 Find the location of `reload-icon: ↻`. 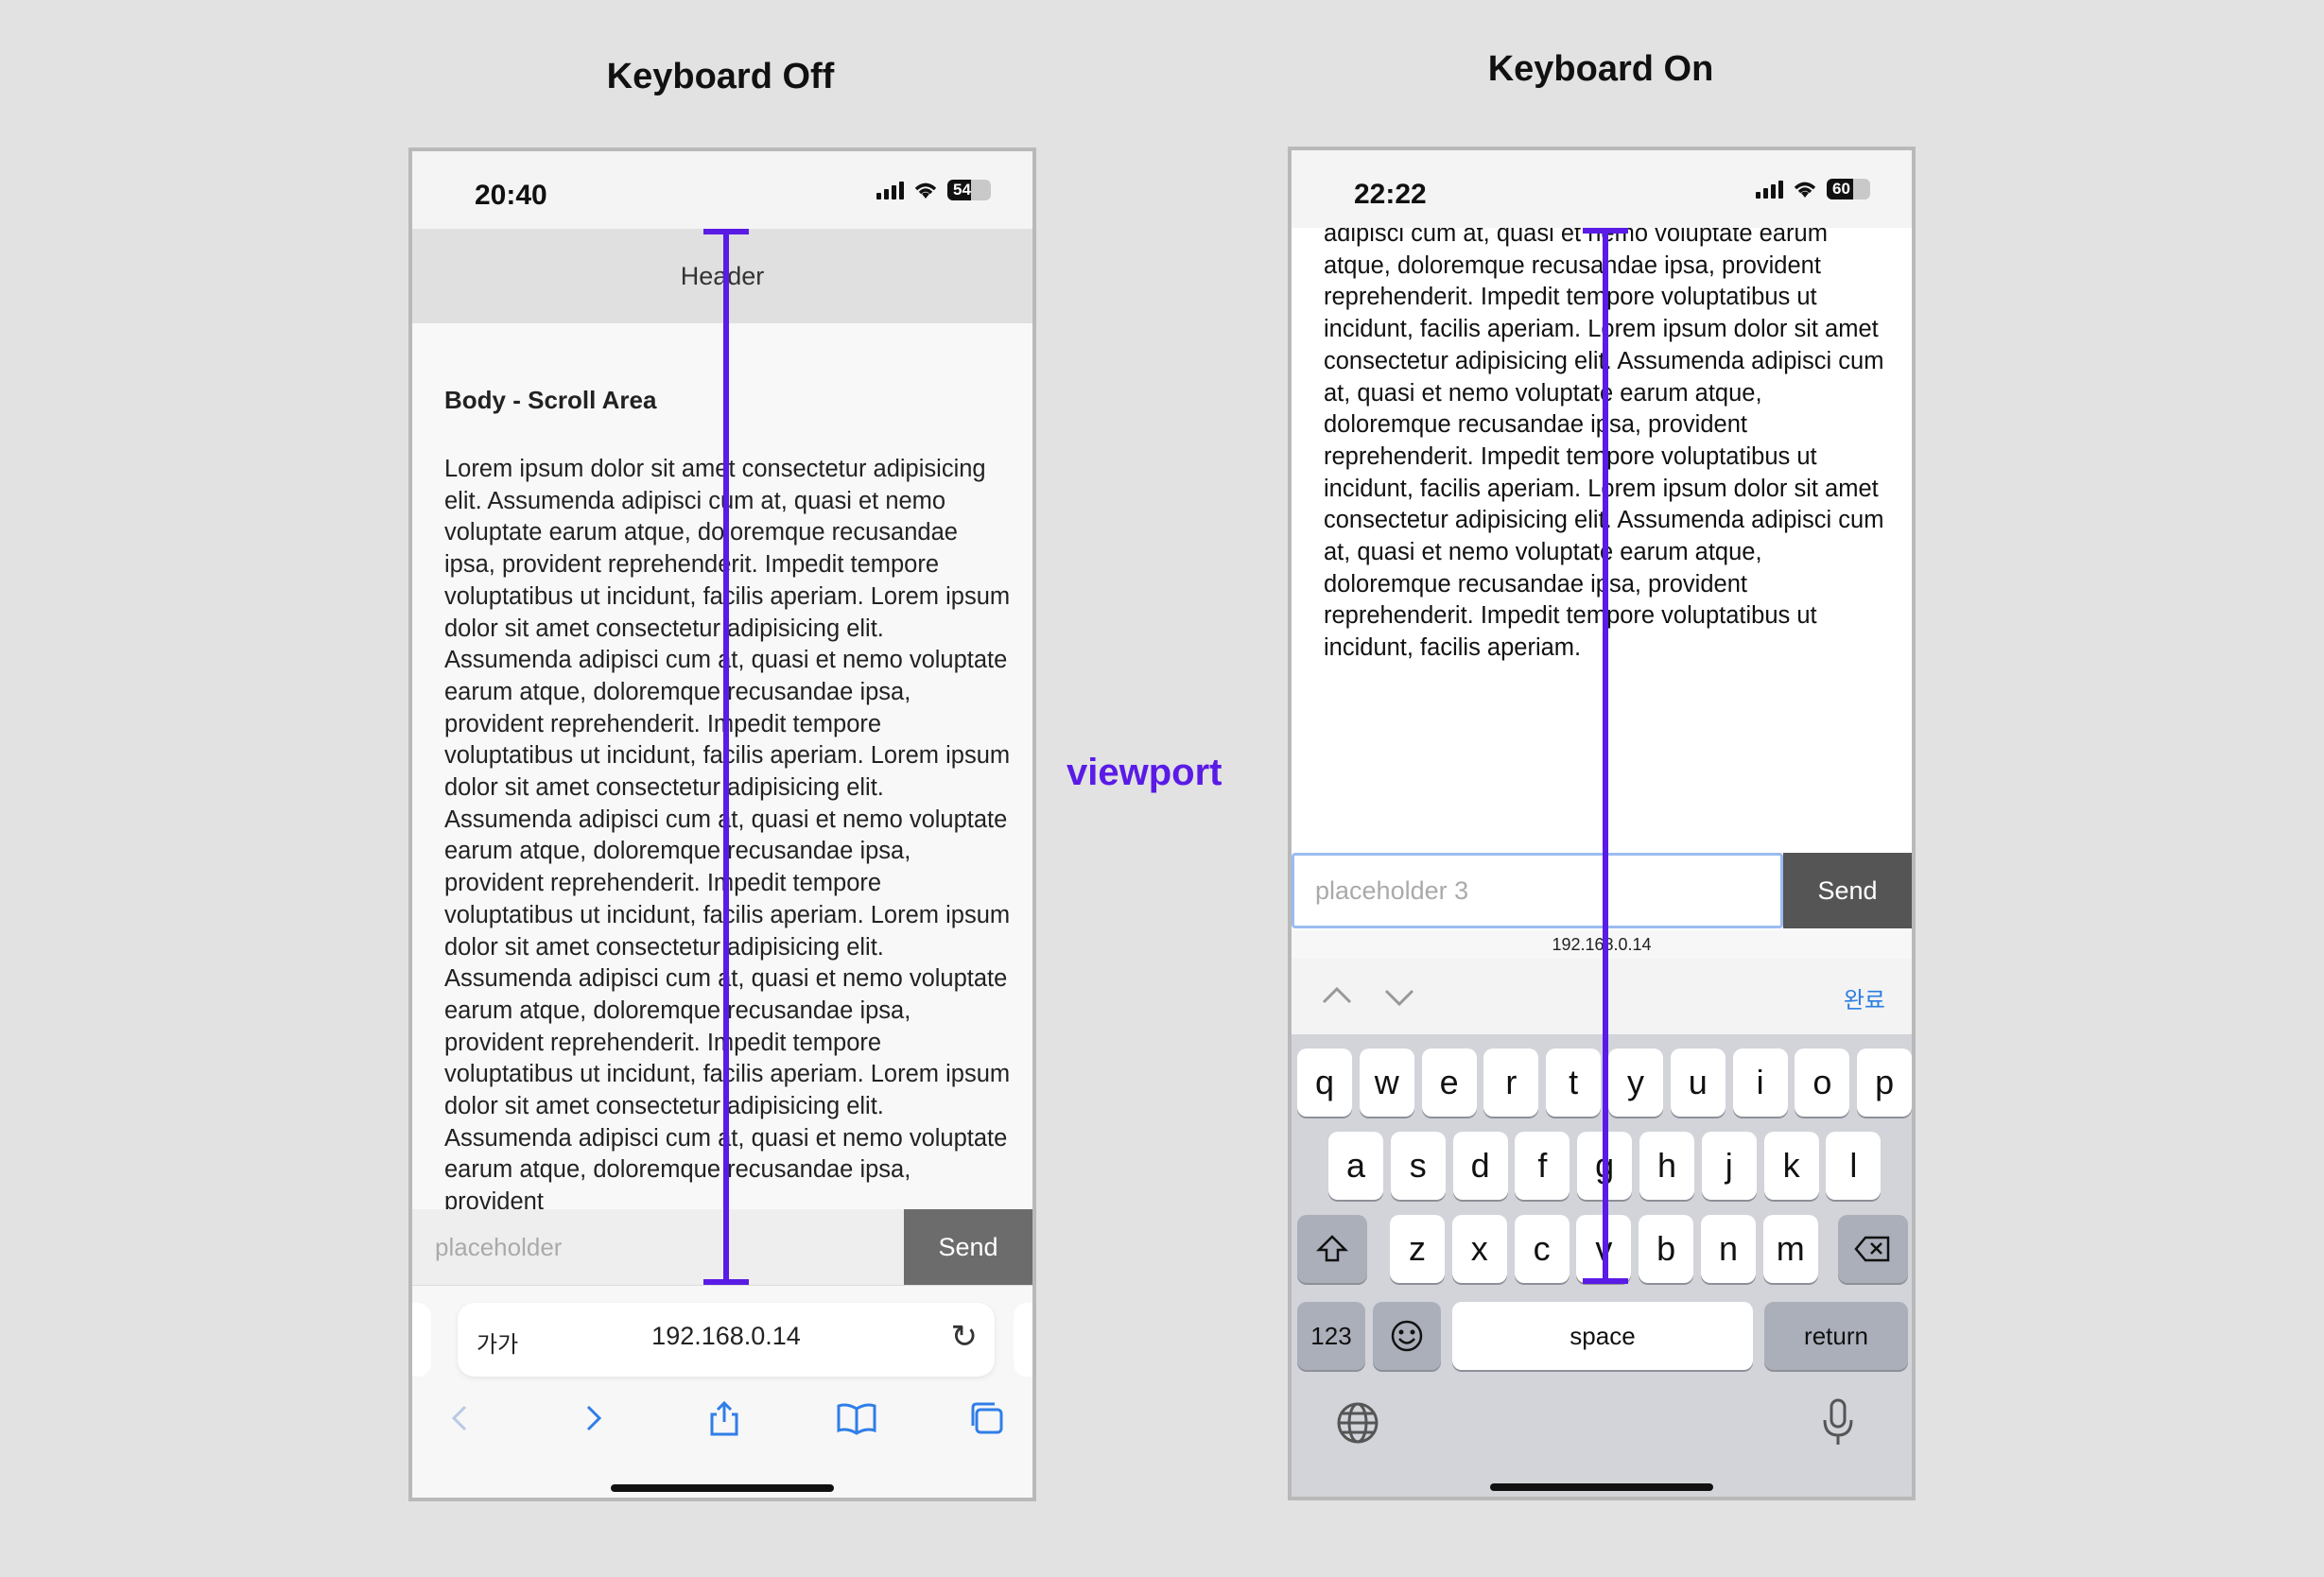

reload-icon: ↻ is located at coordinates (965, 1337).